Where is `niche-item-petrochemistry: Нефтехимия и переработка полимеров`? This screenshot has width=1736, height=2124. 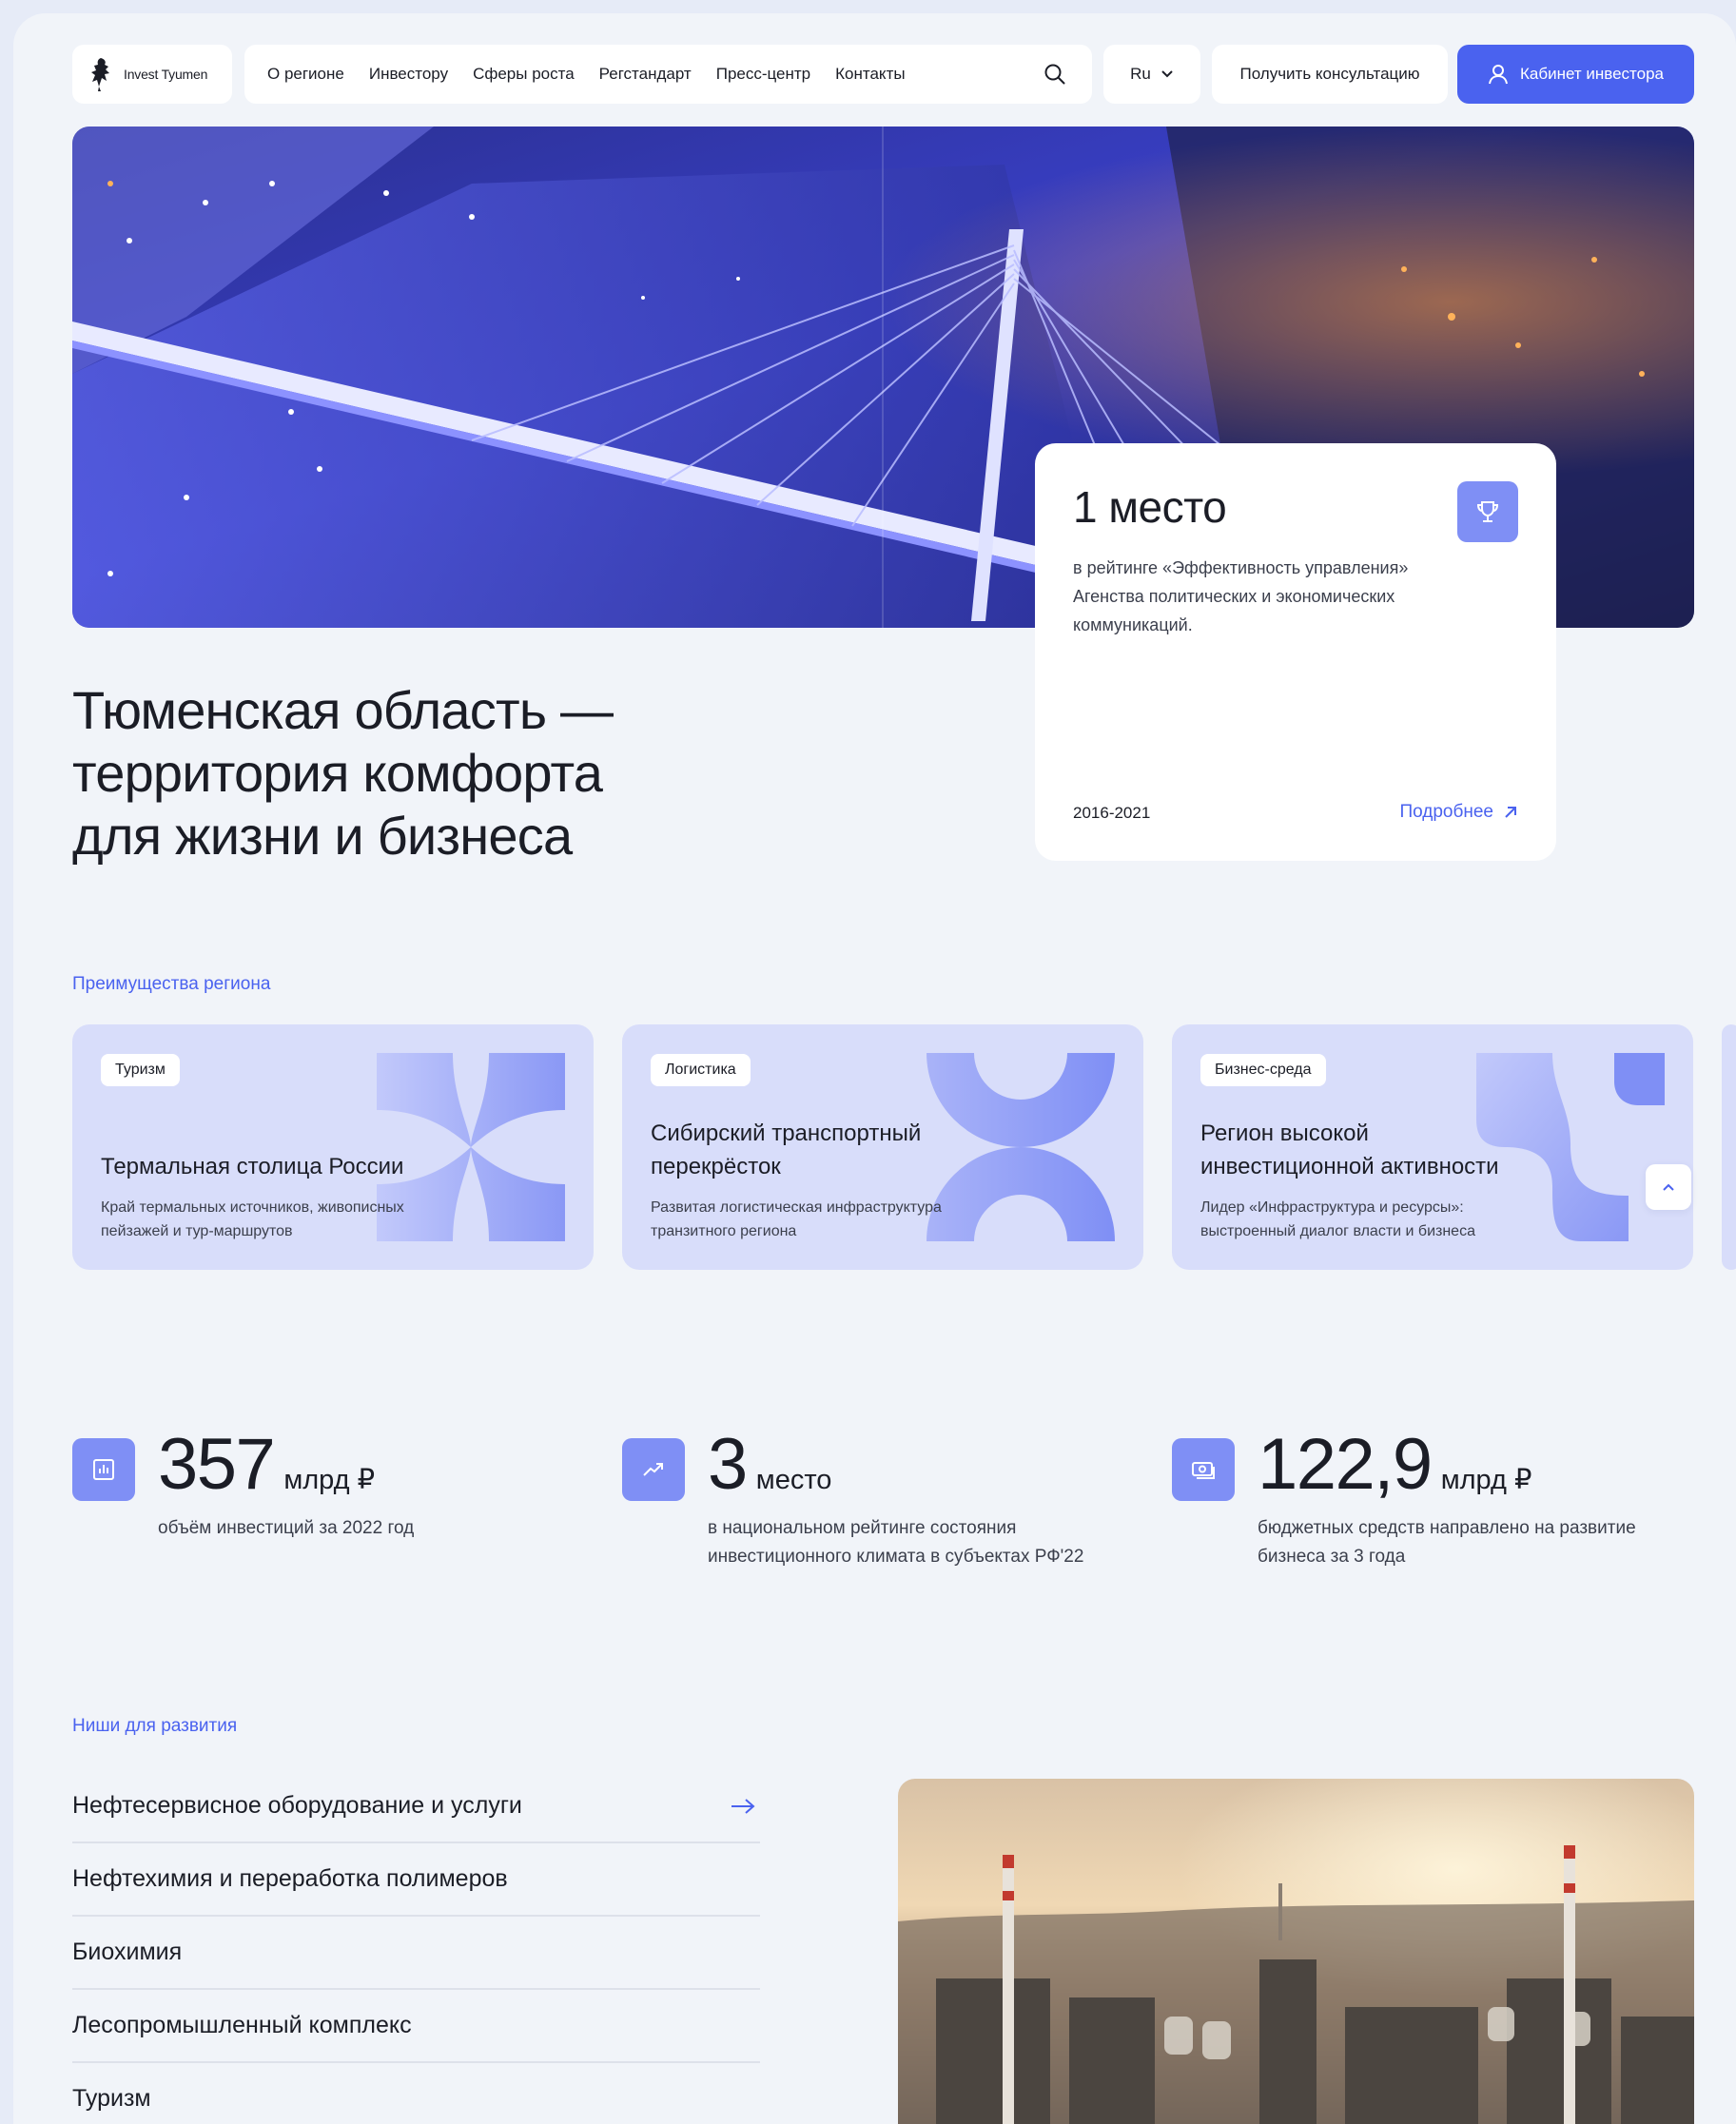
niche-item-petrochemistry: Нефтехимия и переработка полимеров is located at coordinates (416, 1880).